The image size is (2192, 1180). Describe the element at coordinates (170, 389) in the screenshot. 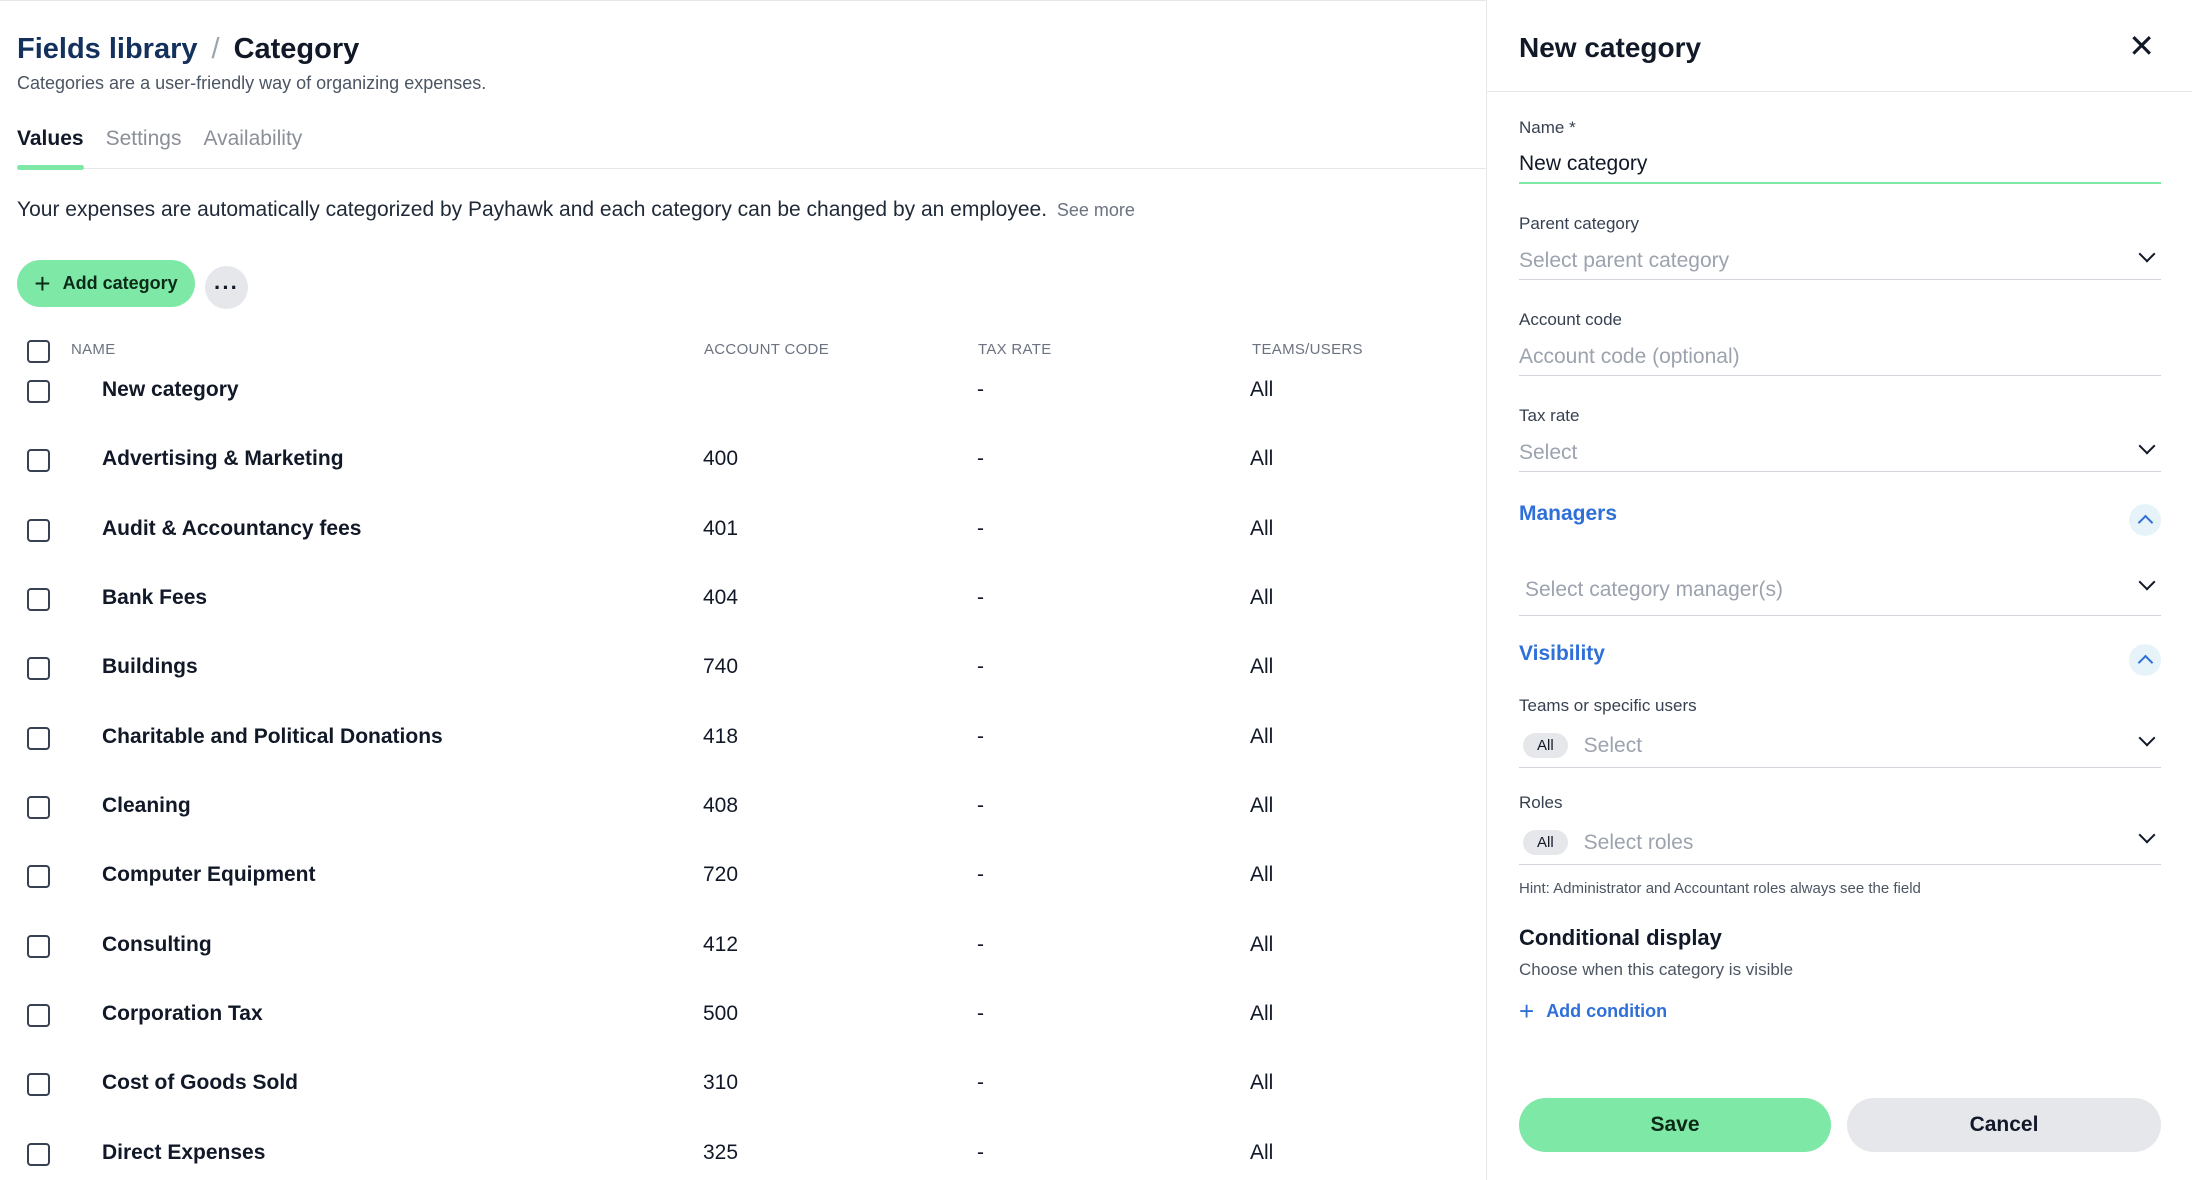

I see `category-name: New category` at that location.